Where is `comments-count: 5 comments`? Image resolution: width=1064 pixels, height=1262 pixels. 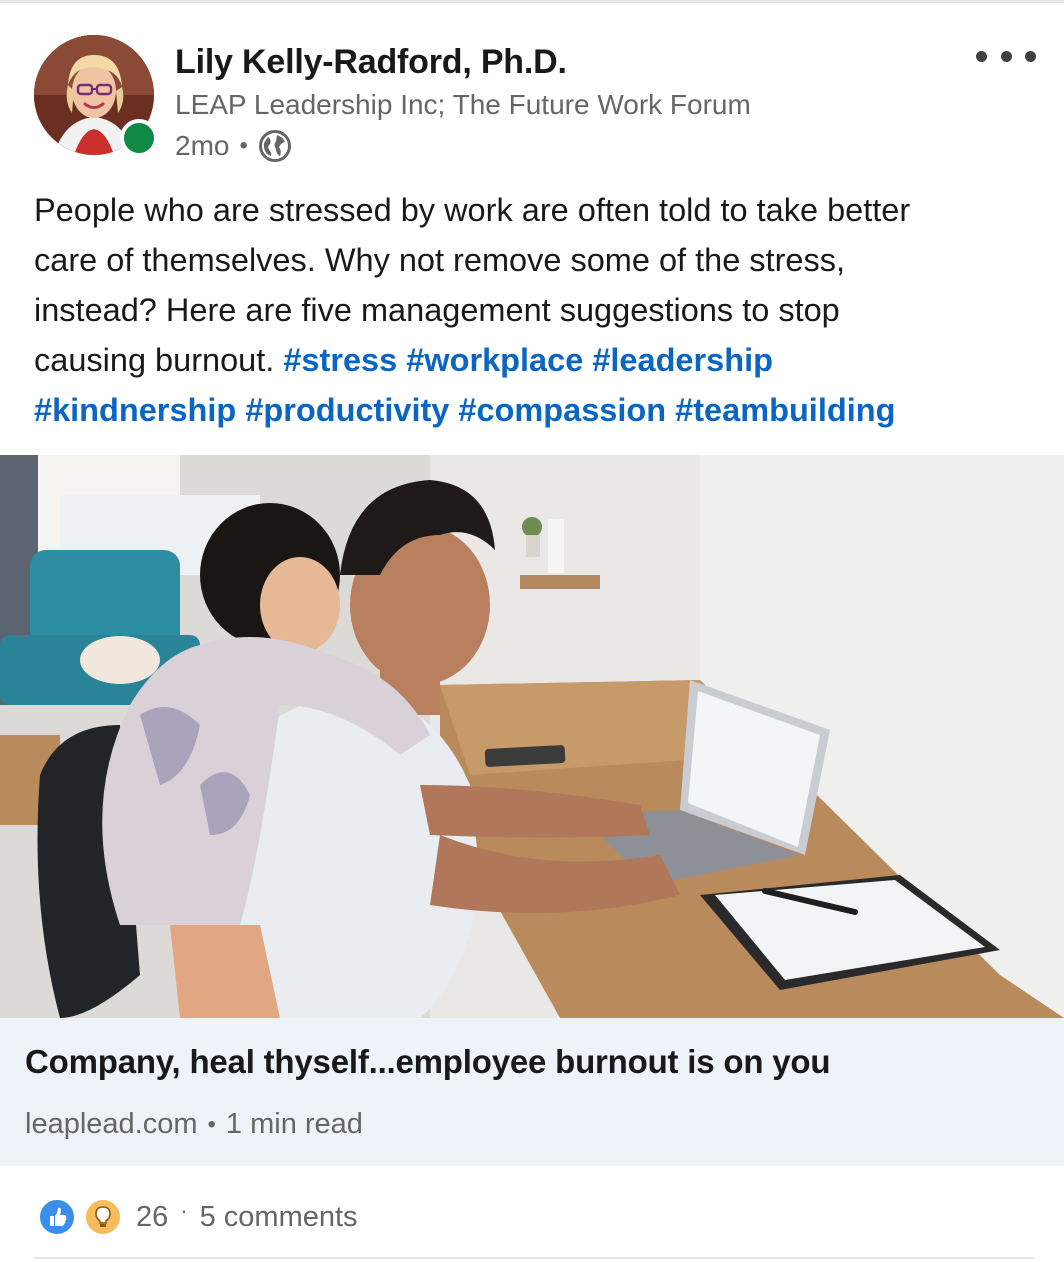
comments-count: 5 comments is located at coordinates (279, 1217).